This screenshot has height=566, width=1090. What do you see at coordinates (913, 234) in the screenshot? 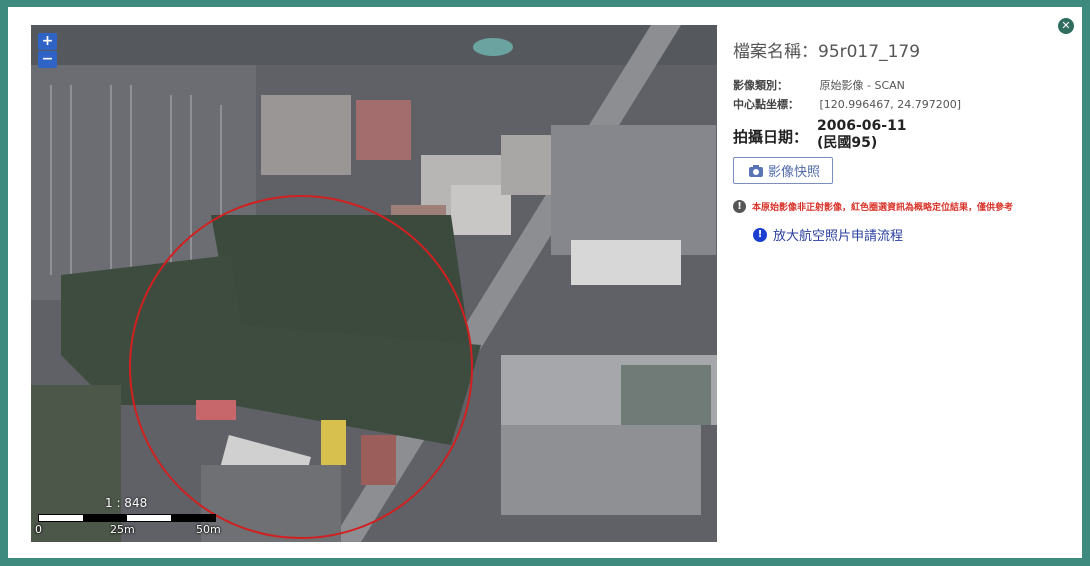
I see `enlarge-photo-application-link: ! 放大航空照片申請流程` at bounding box center [913, 234].